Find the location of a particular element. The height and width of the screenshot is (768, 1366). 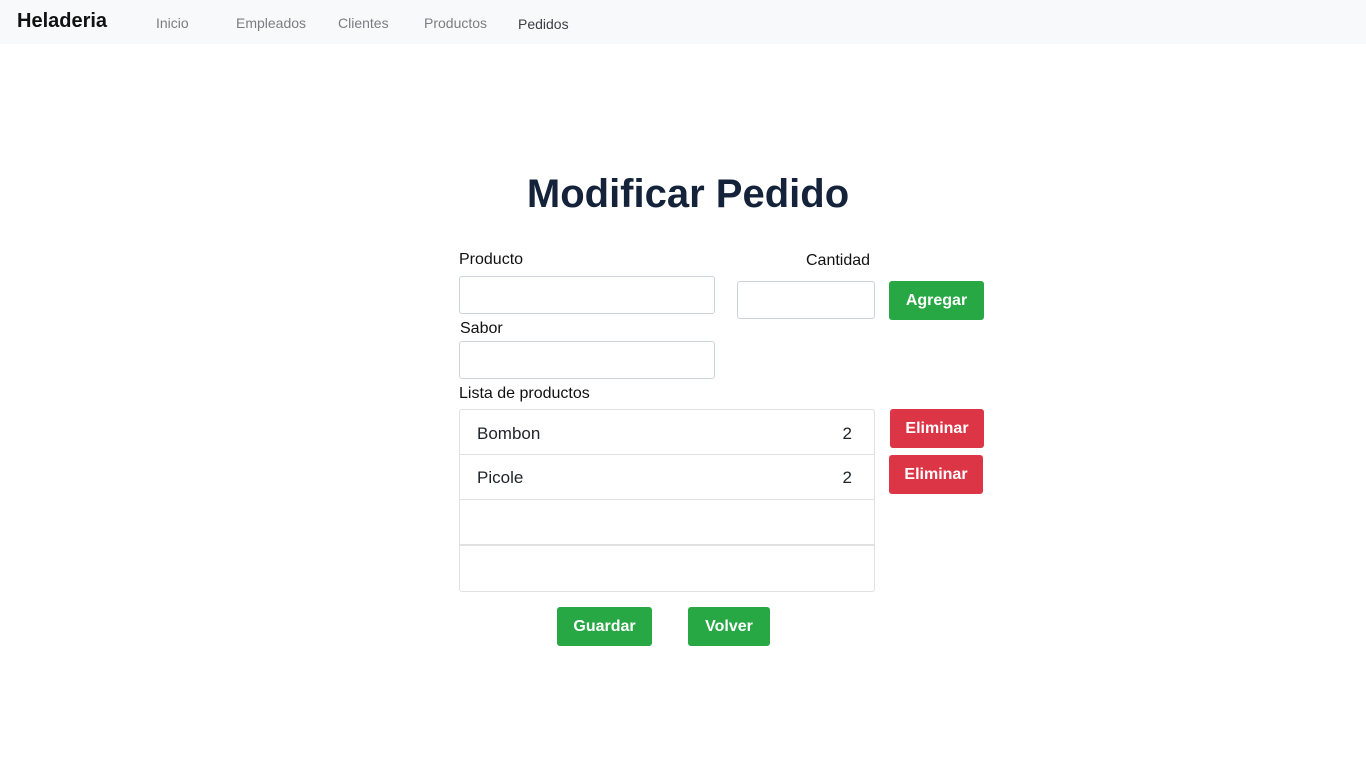

producto-input is located at coordinates (587, 295).